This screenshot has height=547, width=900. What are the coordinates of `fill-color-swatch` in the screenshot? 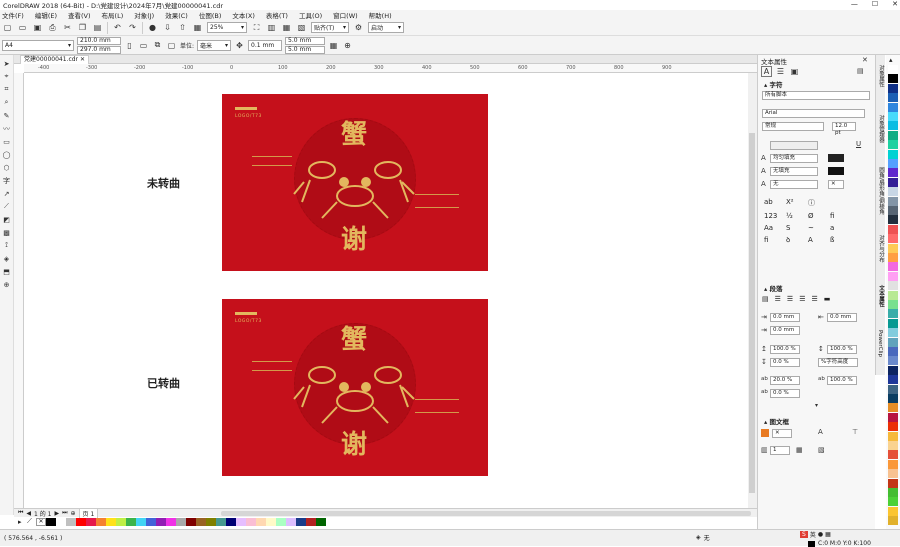 It's located at (836, 158).